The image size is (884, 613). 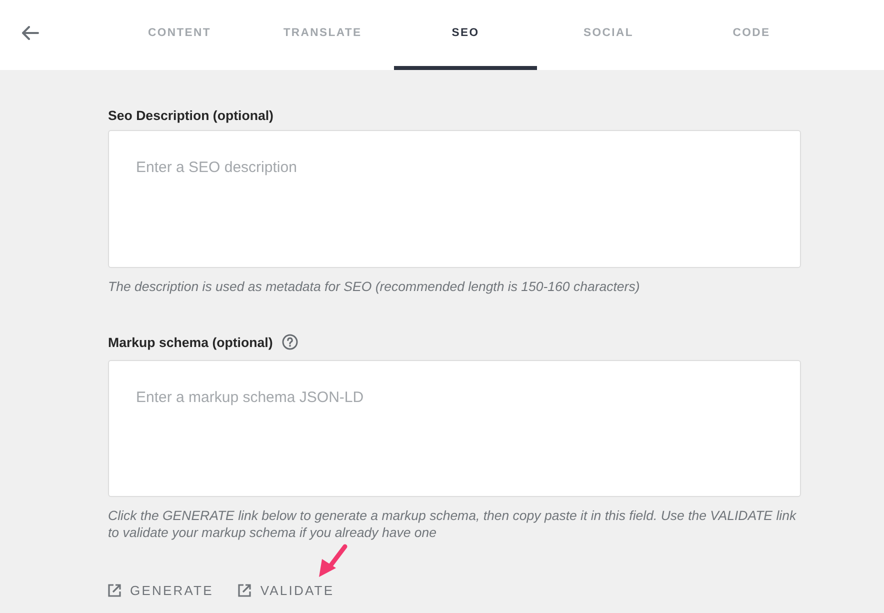 What do you see at coordinates (161, 590) in the screenshot?
I see `generate-link: GENERATE` at bounding box center [161, 590].